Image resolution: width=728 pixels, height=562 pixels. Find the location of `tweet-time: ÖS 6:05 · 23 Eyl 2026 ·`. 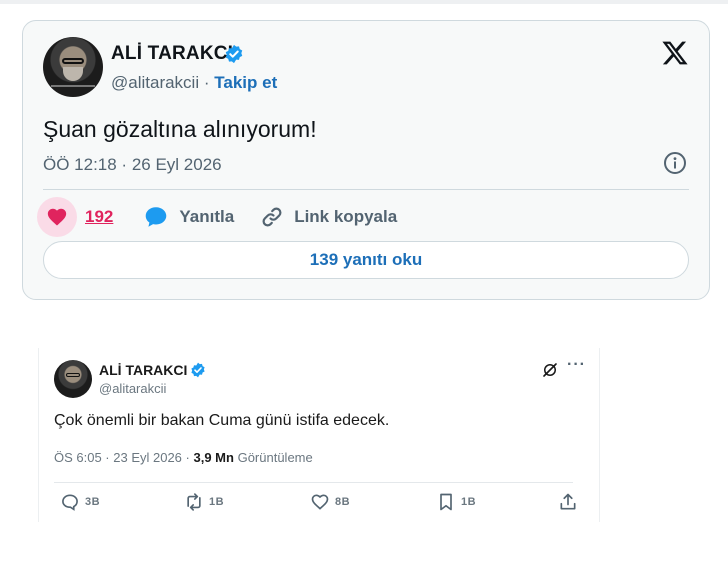

tweet-time: ÖS 6:05 · 23 Eyl 2026 · is located at coordinates (122, 457).